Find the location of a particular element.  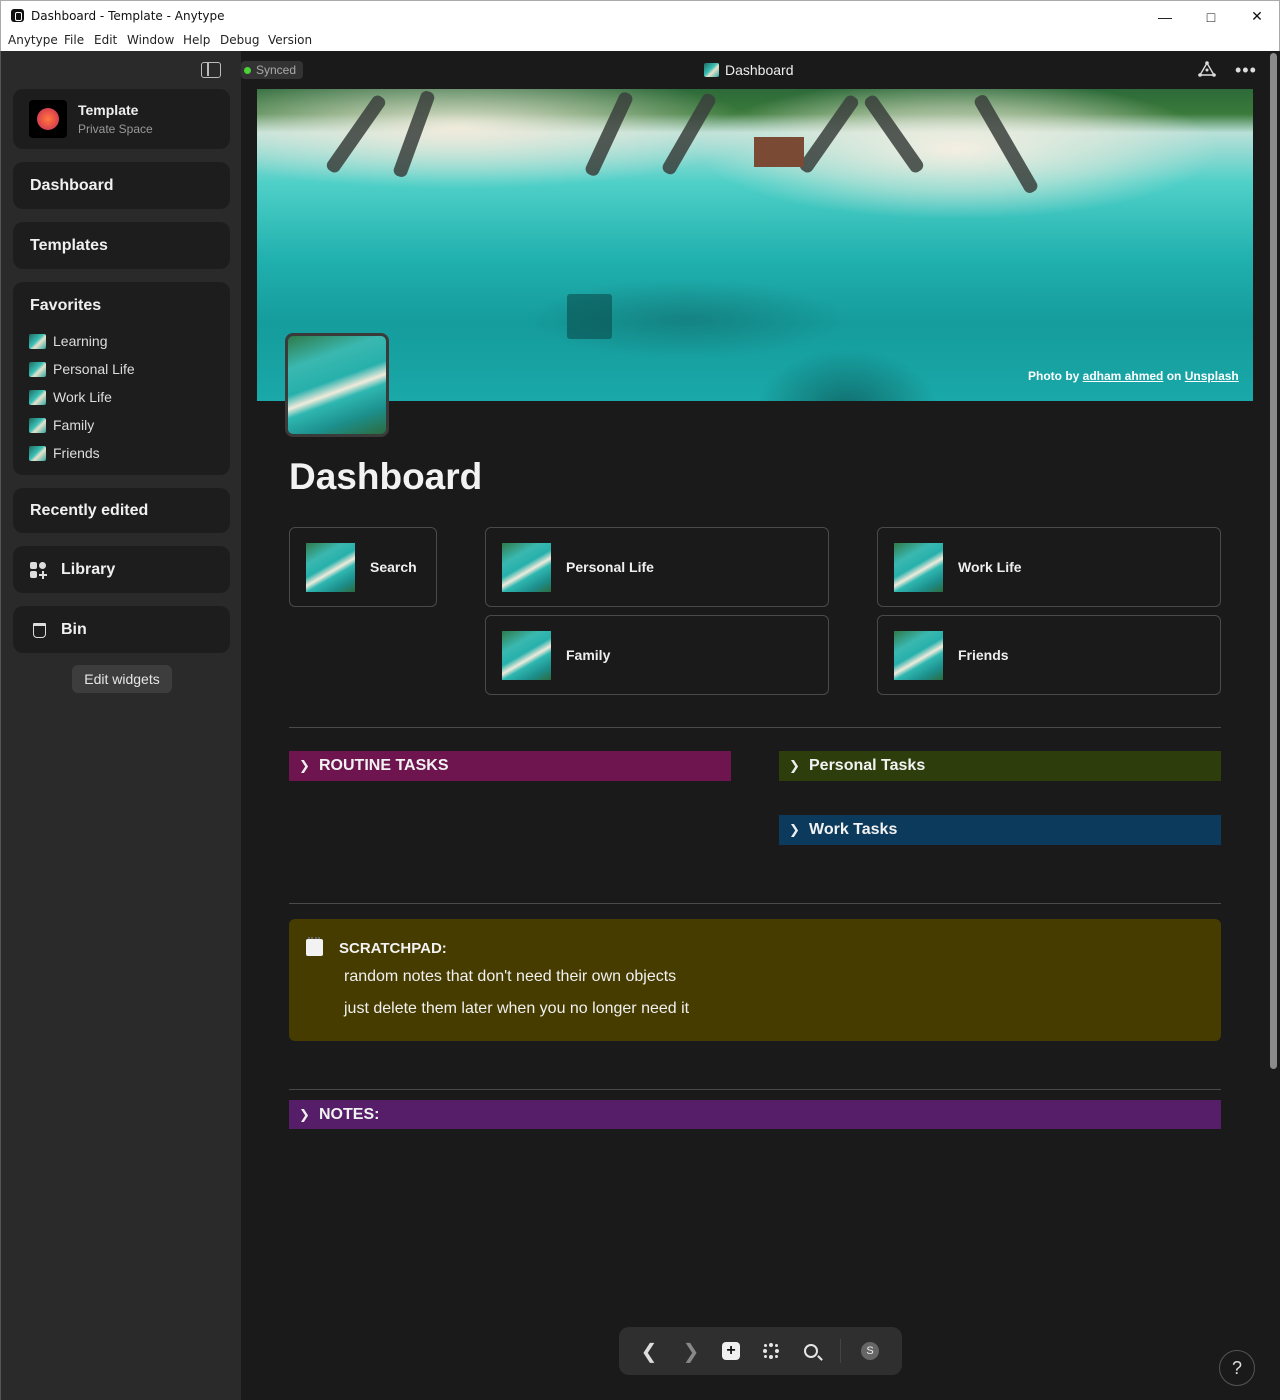

edit-widgets-button: Edit widgets is located at coordinates (122, 679).